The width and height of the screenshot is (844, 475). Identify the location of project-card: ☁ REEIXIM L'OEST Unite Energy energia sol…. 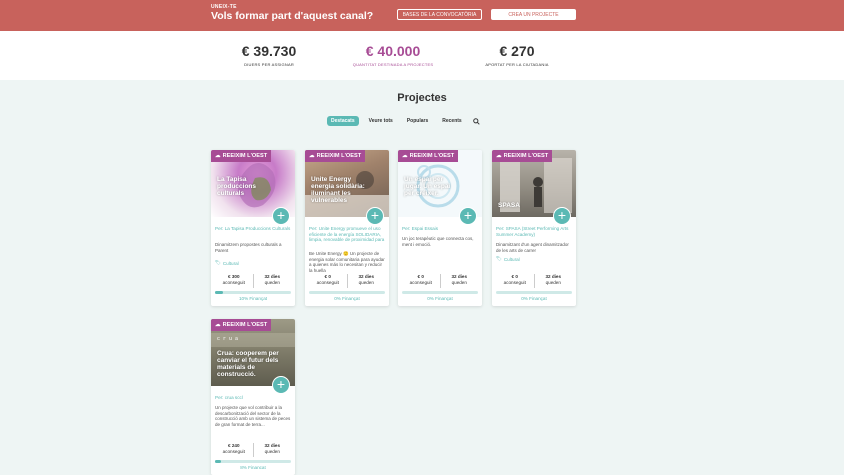
(347, 228).